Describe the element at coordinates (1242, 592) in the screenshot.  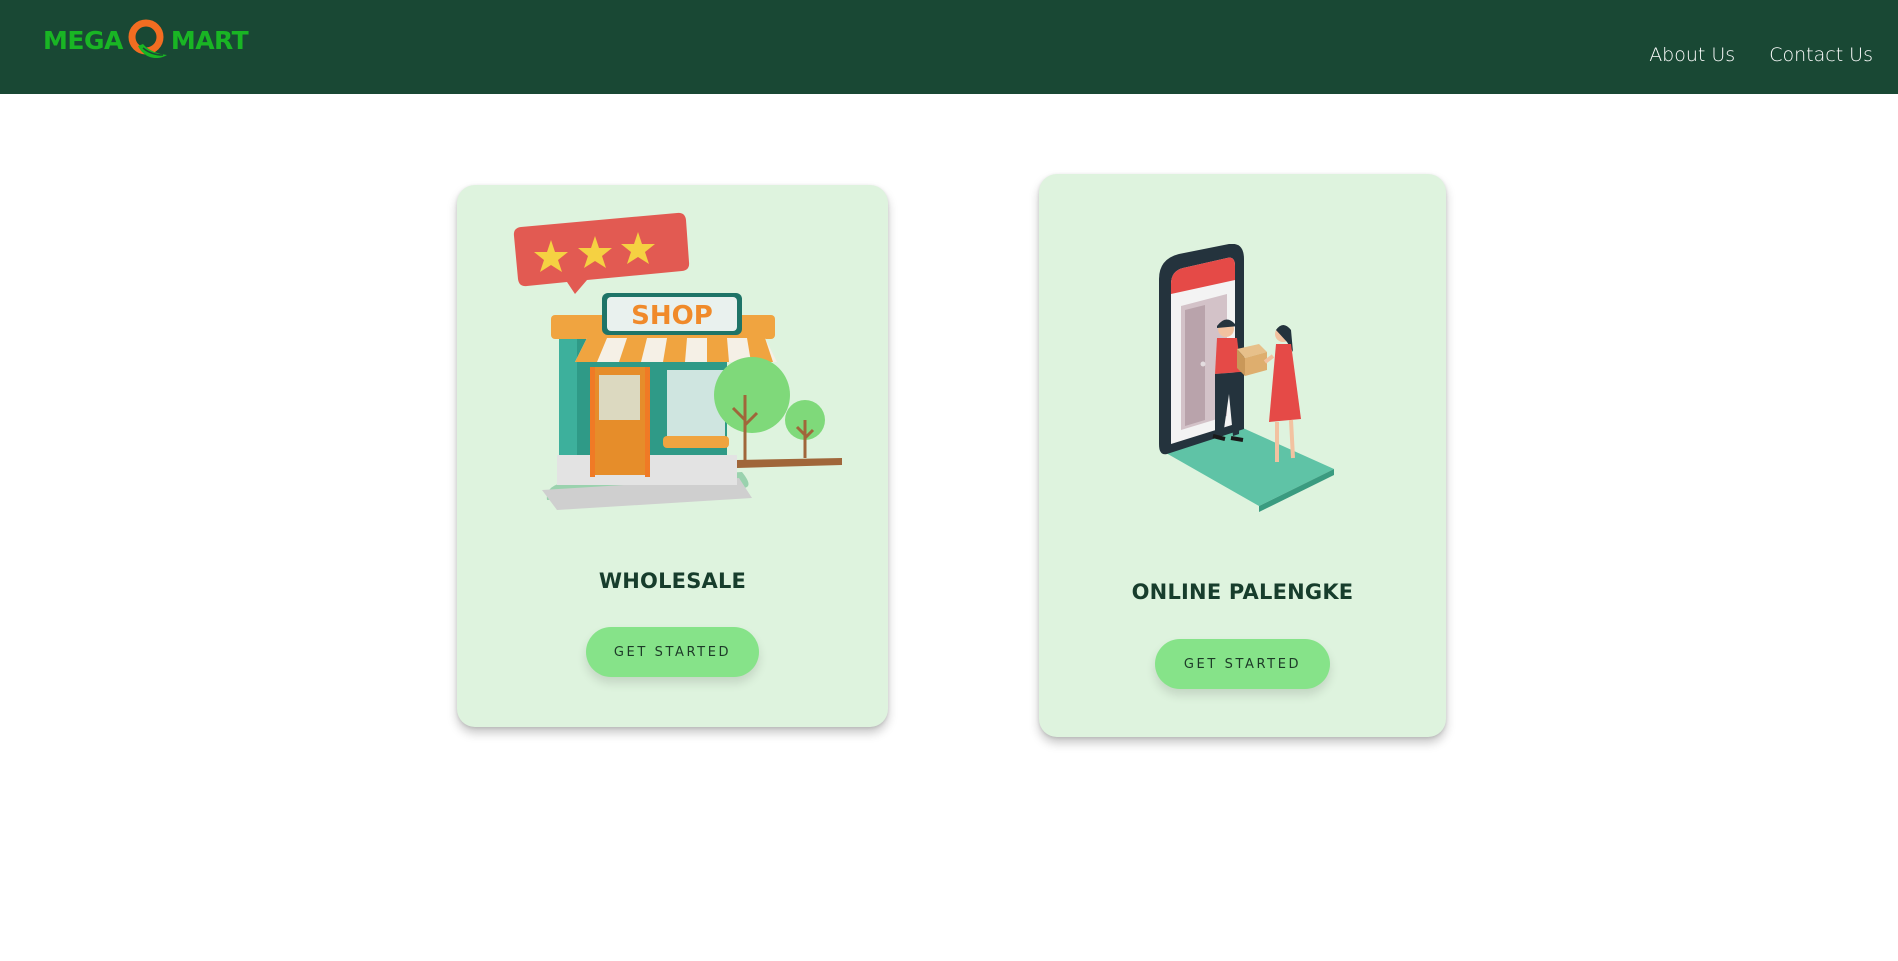
I see `card-title-online-palengke: ONLINE PALENGKE` at that location.